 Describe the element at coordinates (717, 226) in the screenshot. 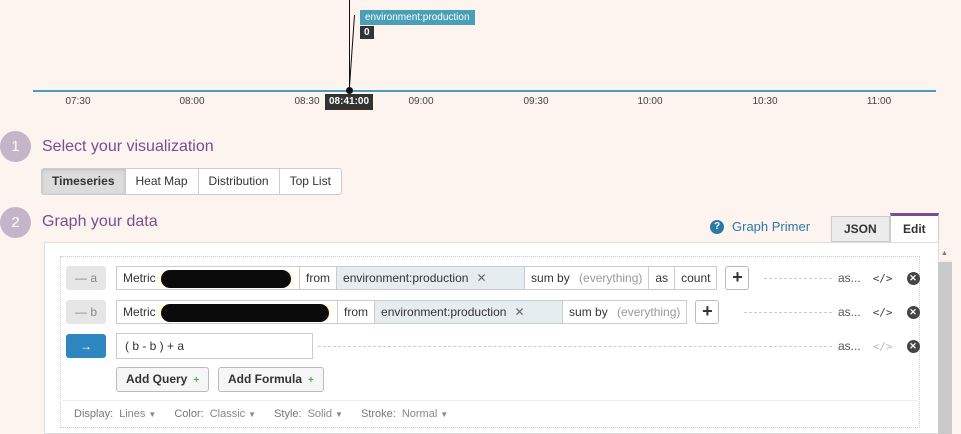

I see `help-circle-icon: ?` at that location.